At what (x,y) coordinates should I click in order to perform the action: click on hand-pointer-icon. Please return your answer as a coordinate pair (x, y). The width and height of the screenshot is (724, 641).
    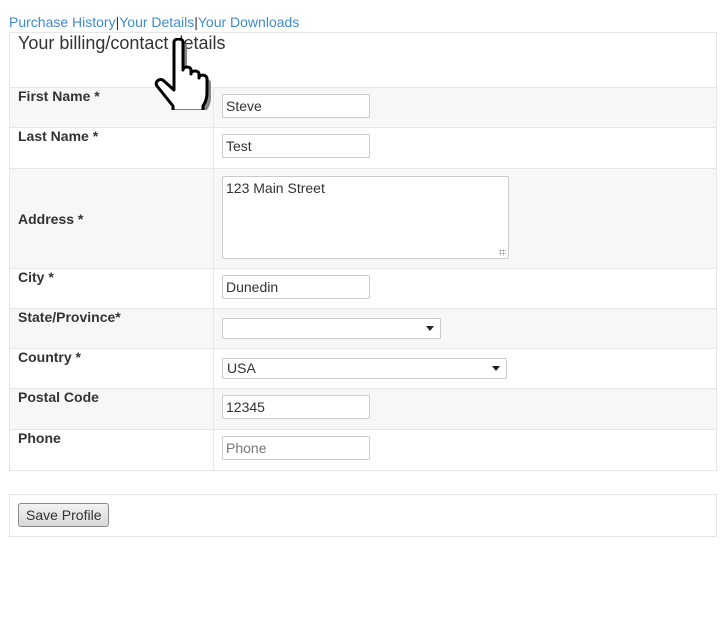
    Looking at the image, I should click on (182, 74).